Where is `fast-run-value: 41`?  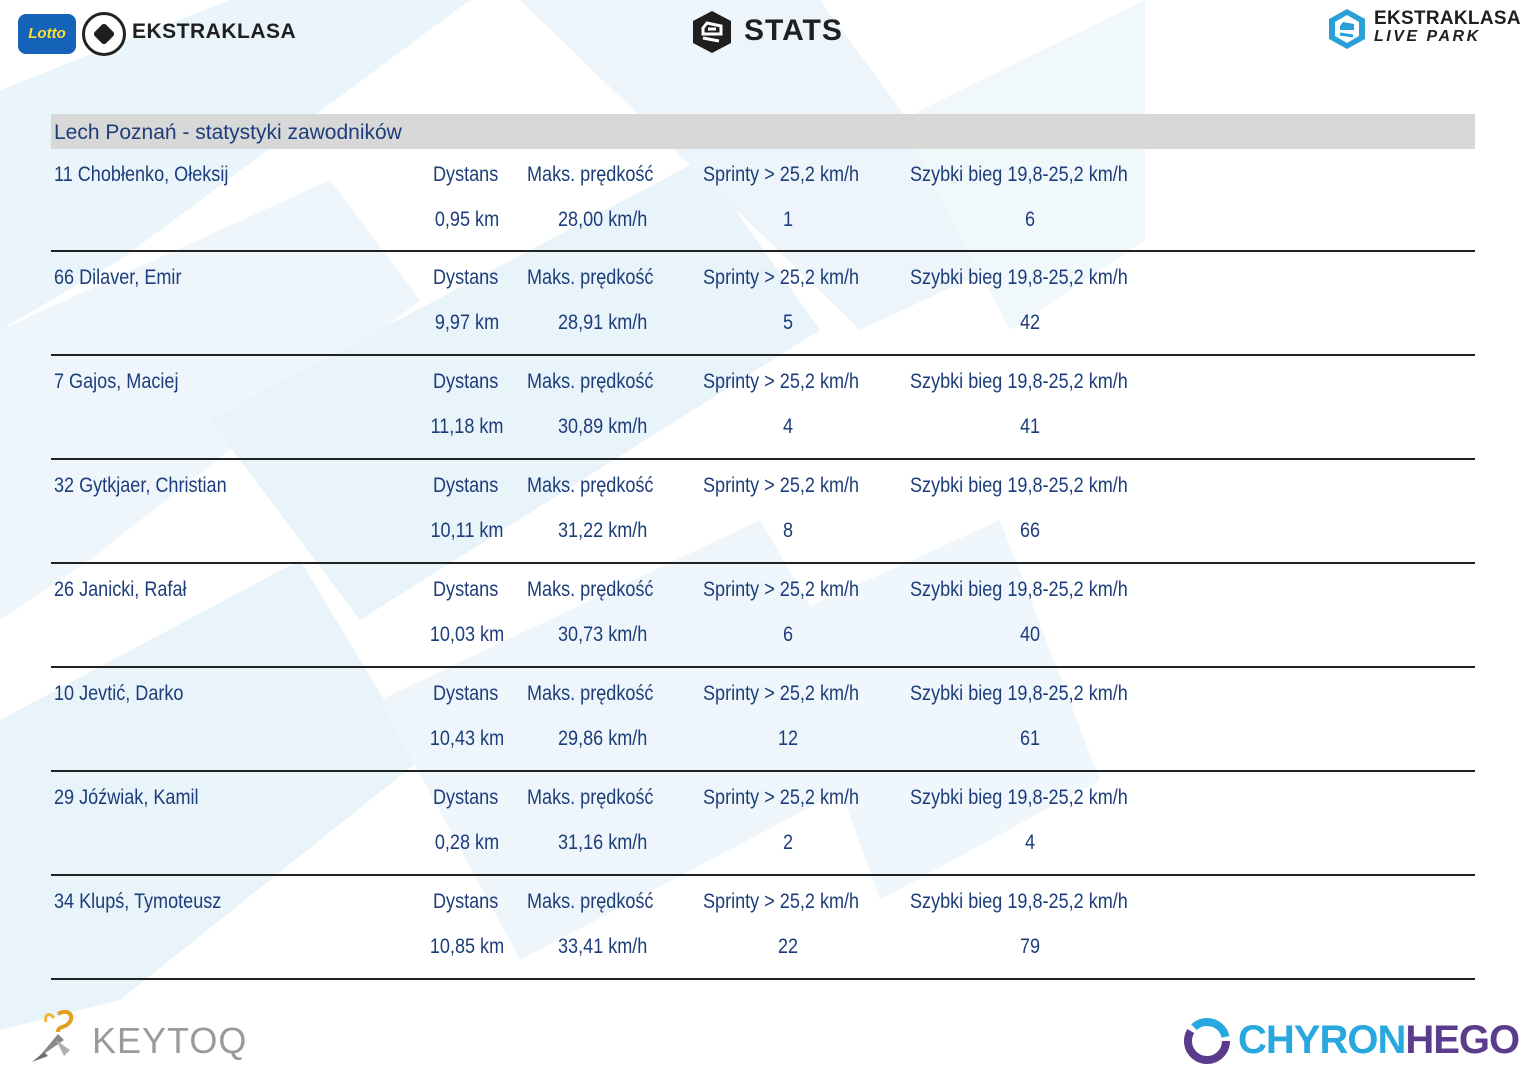 fast-run-value: 41 is located at coordinates (1030, 426).